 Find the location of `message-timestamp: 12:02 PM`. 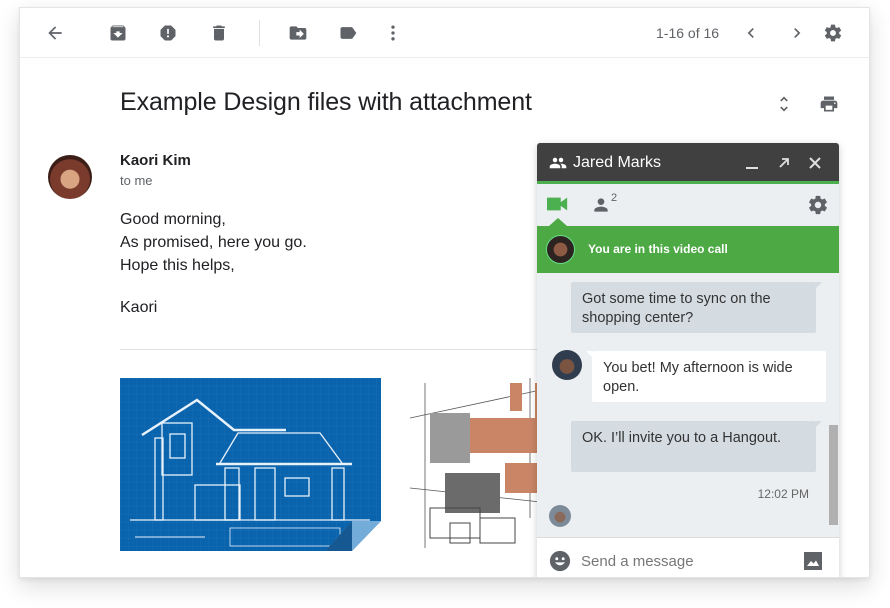

message-timestamp: 12:02 PM is located at coordinates (783, 494).